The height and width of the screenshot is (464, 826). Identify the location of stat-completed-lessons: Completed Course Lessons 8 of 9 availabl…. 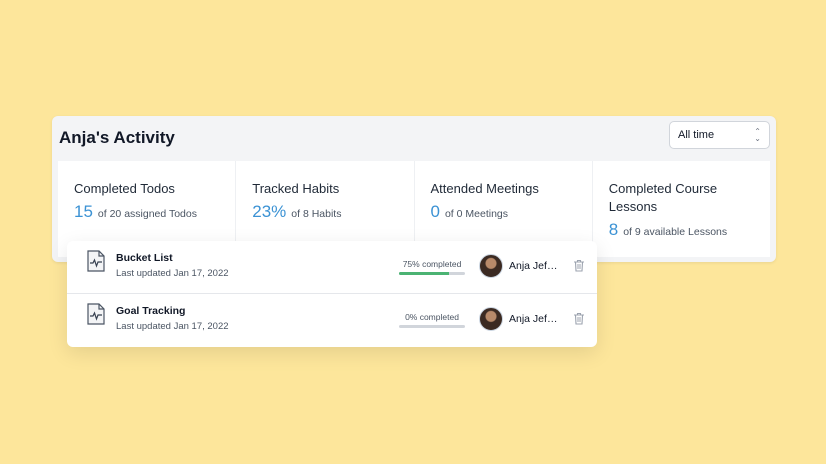
(681, 209).